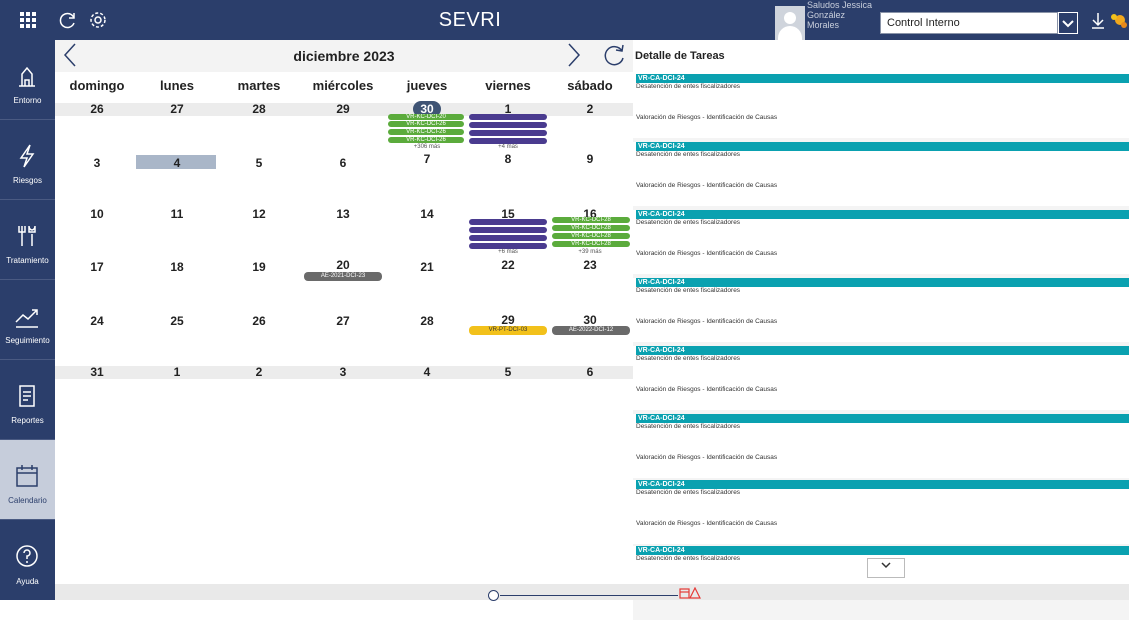 The image size is (1129, 620). Describe the element at coordinates (589, 595) in the screenshot. I see `zoom-slider-track` at that location.